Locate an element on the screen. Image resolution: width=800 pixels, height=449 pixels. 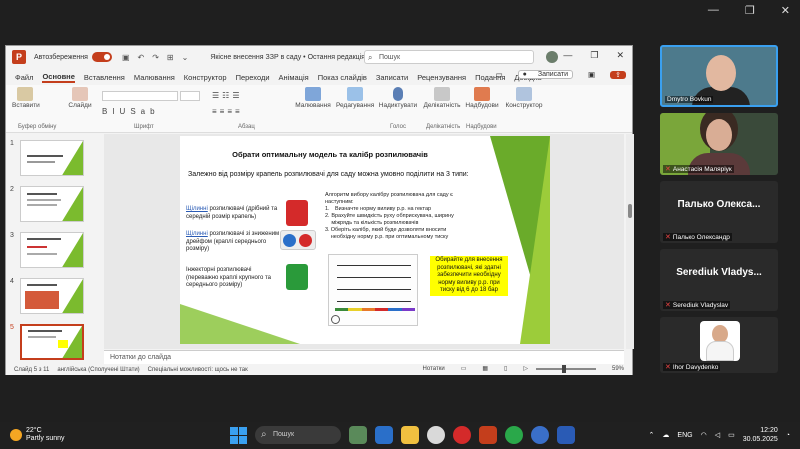
avatar is located at coordinates (552, 57).